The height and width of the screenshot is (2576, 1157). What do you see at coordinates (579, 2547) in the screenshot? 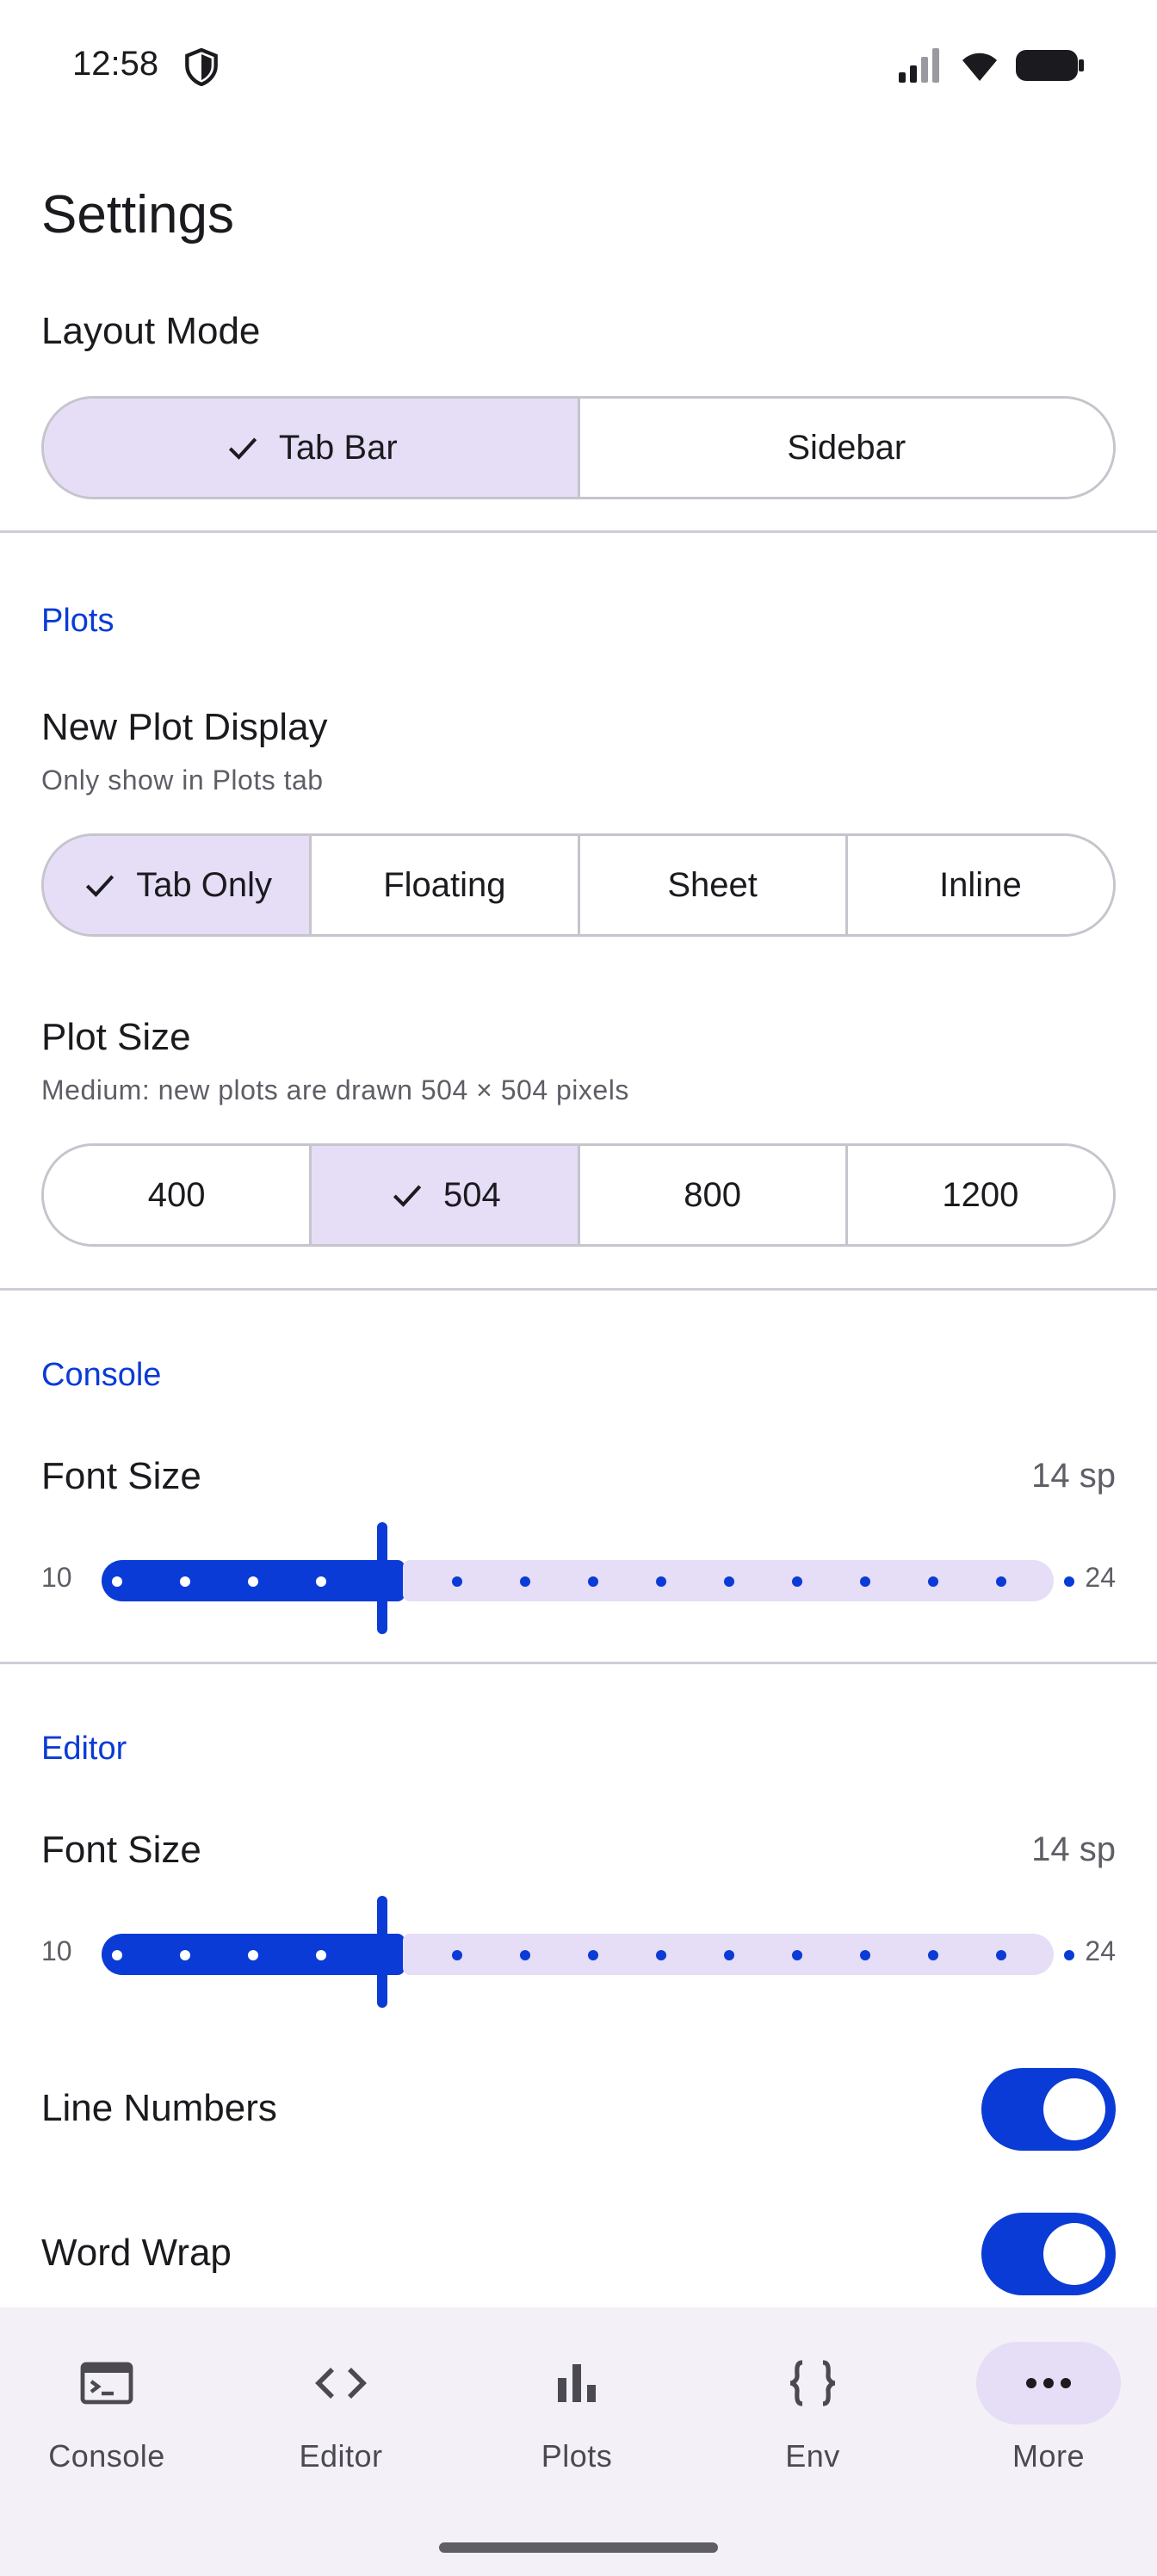
I see `home-indicator` at bounding box center [579, 2547].